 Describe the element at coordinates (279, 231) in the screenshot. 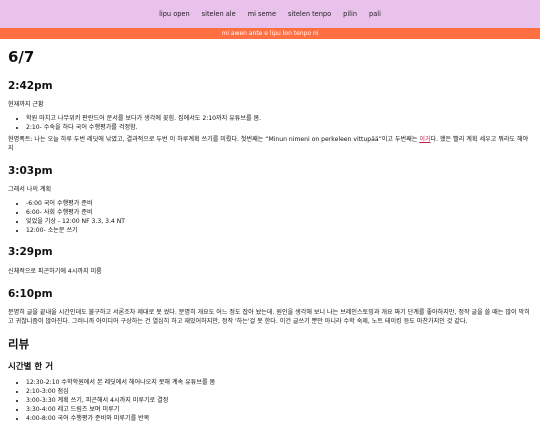

I see `list-item: 12:00- 소논문 쓰기` at that location.